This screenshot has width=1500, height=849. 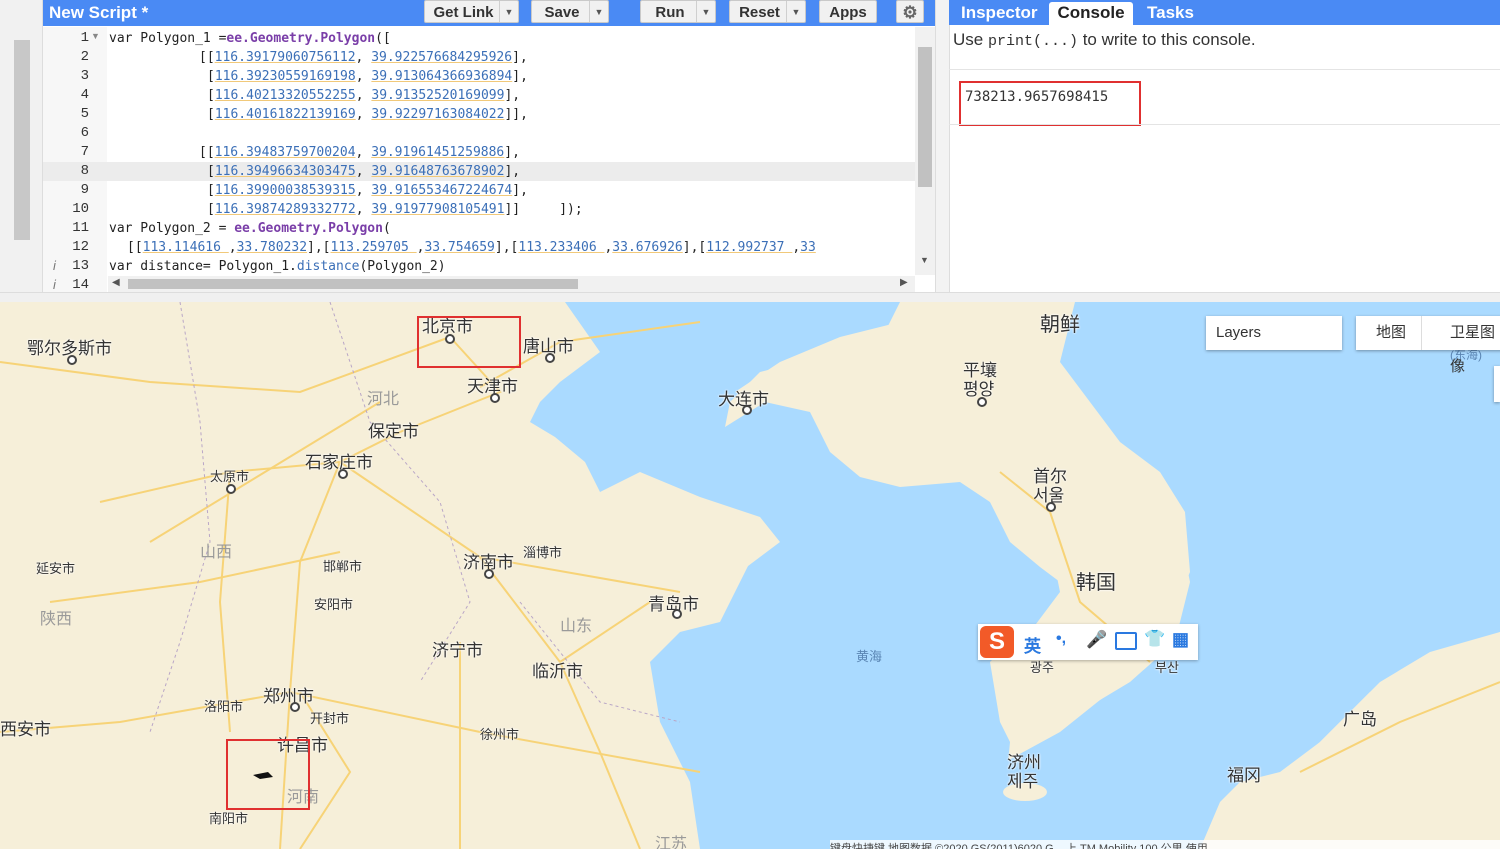 I want to click on apps-button: Apps, so click(x=848, y=11).